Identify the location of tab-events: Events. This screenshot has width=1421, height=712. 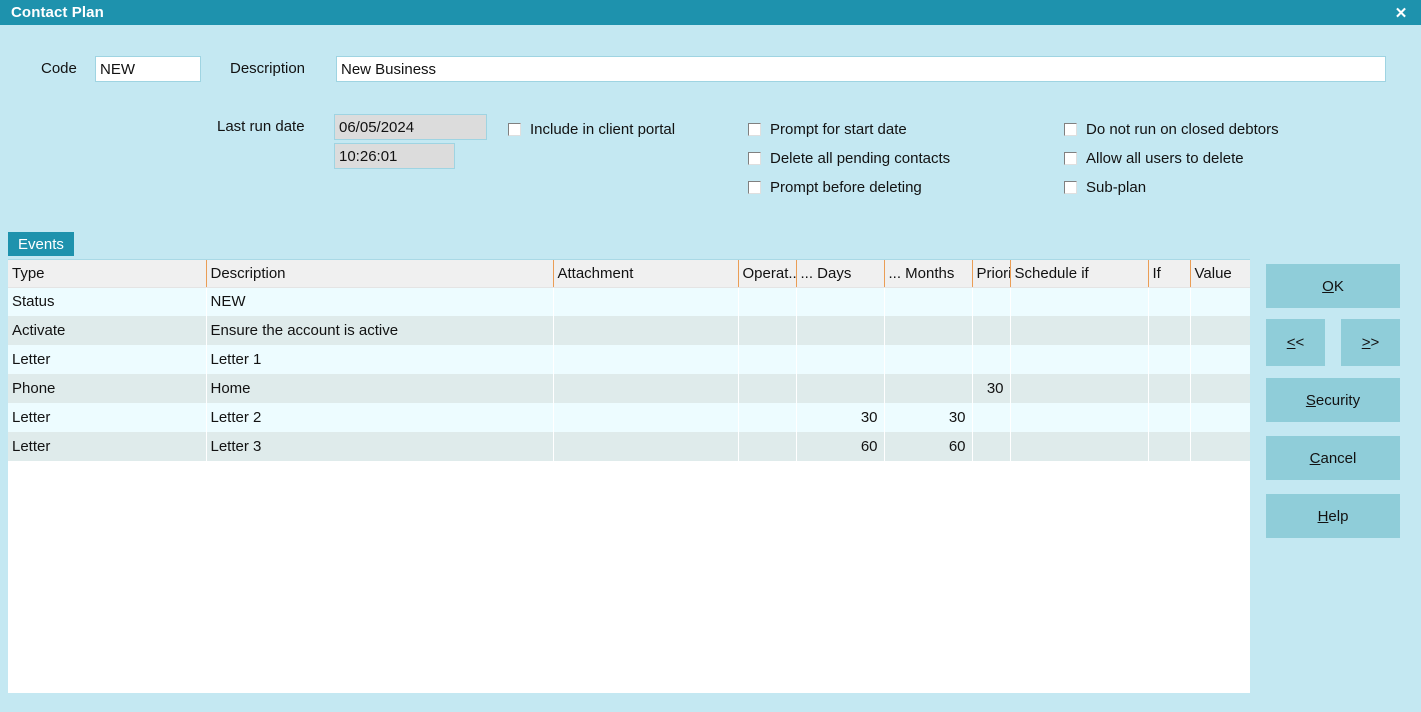
(41, 244).